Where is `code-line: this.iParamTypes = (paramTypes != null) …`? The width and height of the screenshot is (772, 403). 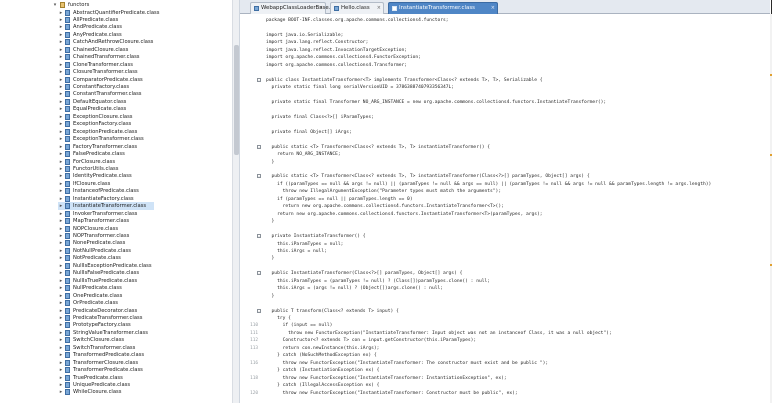
code-line: this.iParamTypes = (paramTypes != null) … is located at coordinates (499, 281).